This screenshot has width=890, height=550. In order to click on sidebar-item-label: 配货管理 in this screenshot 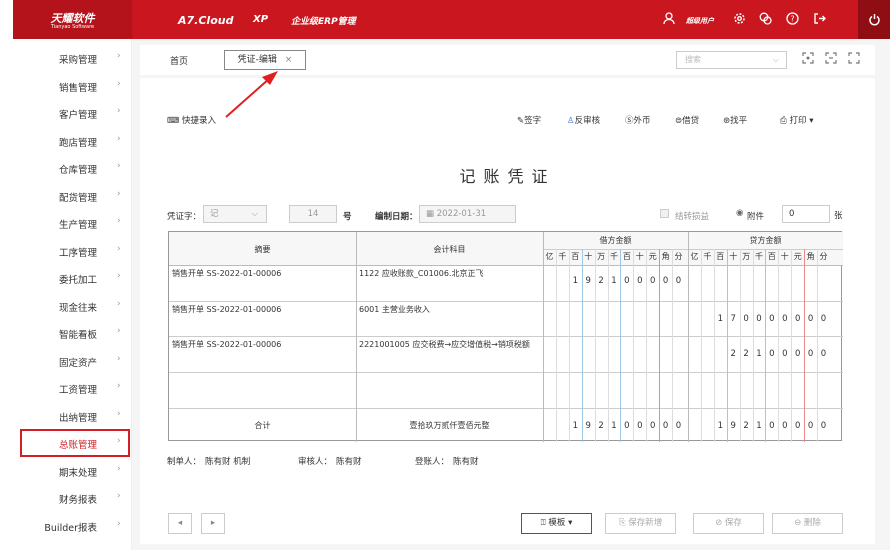, I will do `click(77, 198)`.